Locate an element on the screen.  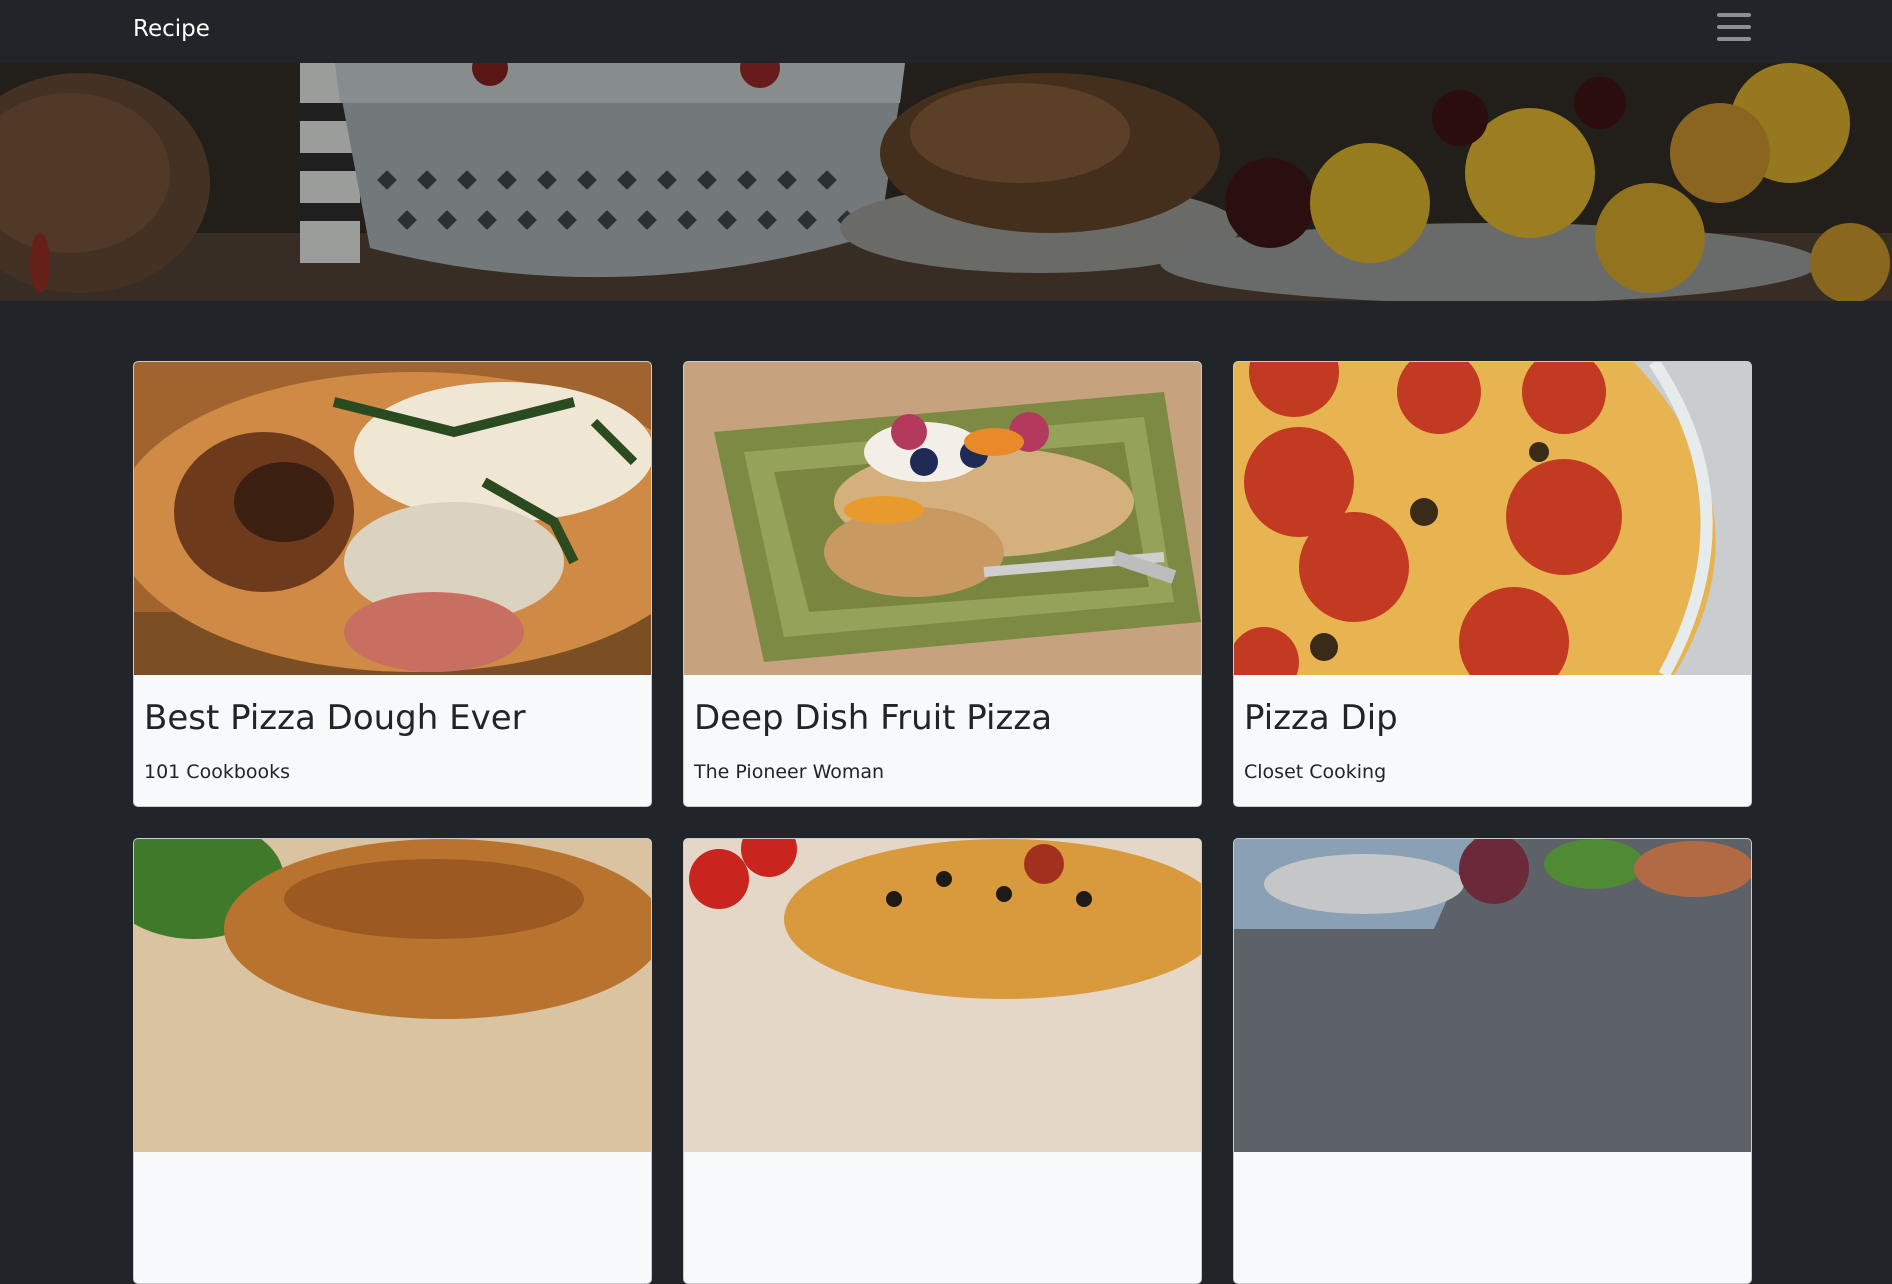
table-setting-photo is located at coordinates (1492, 995).